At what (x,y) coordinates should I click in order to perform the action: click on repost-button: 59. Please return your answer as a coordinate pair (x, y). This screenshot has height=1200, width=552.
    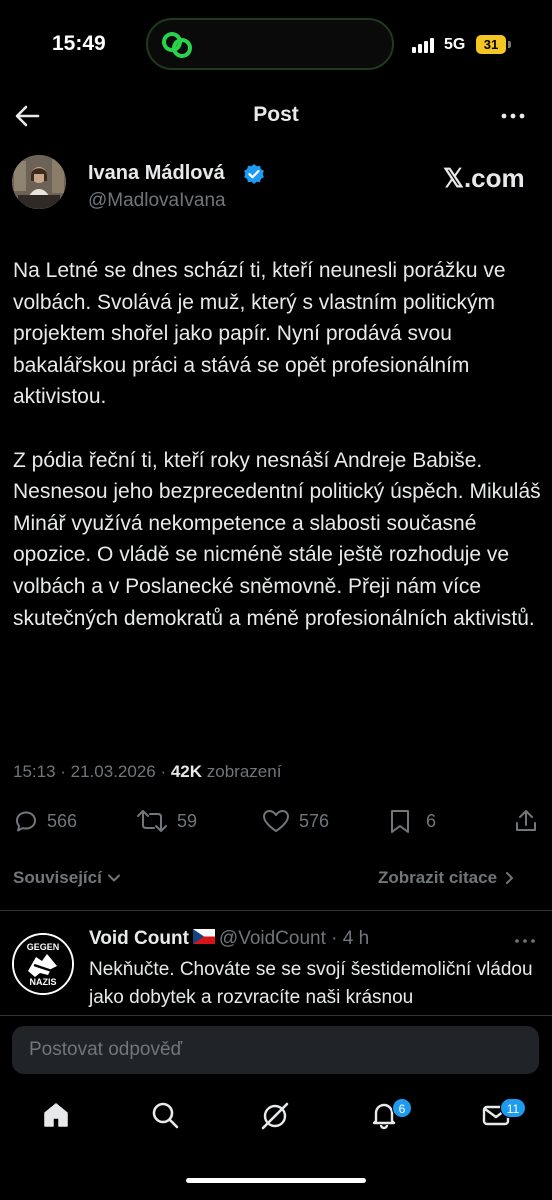
    Looking at the image, I should click on (166, 821).